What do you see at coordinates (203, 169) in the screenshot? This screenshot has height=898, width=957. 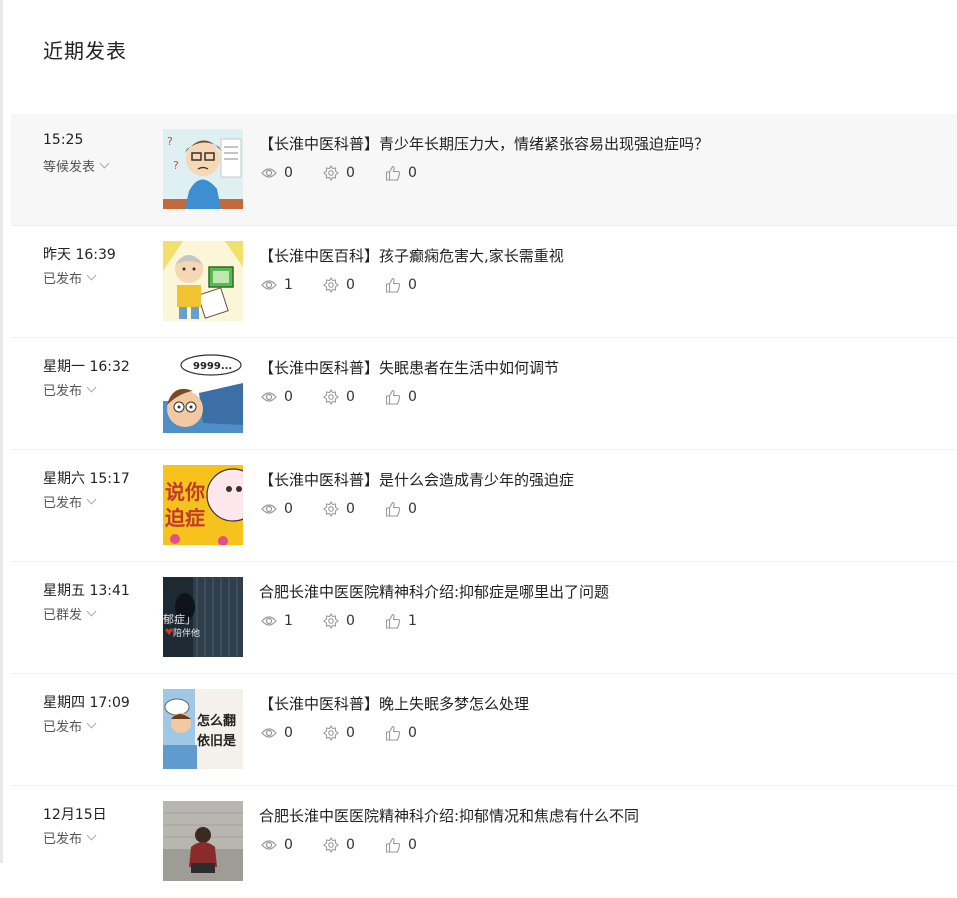 I see `post-thumbnail: ? ?` at bounding box center [203, 169].